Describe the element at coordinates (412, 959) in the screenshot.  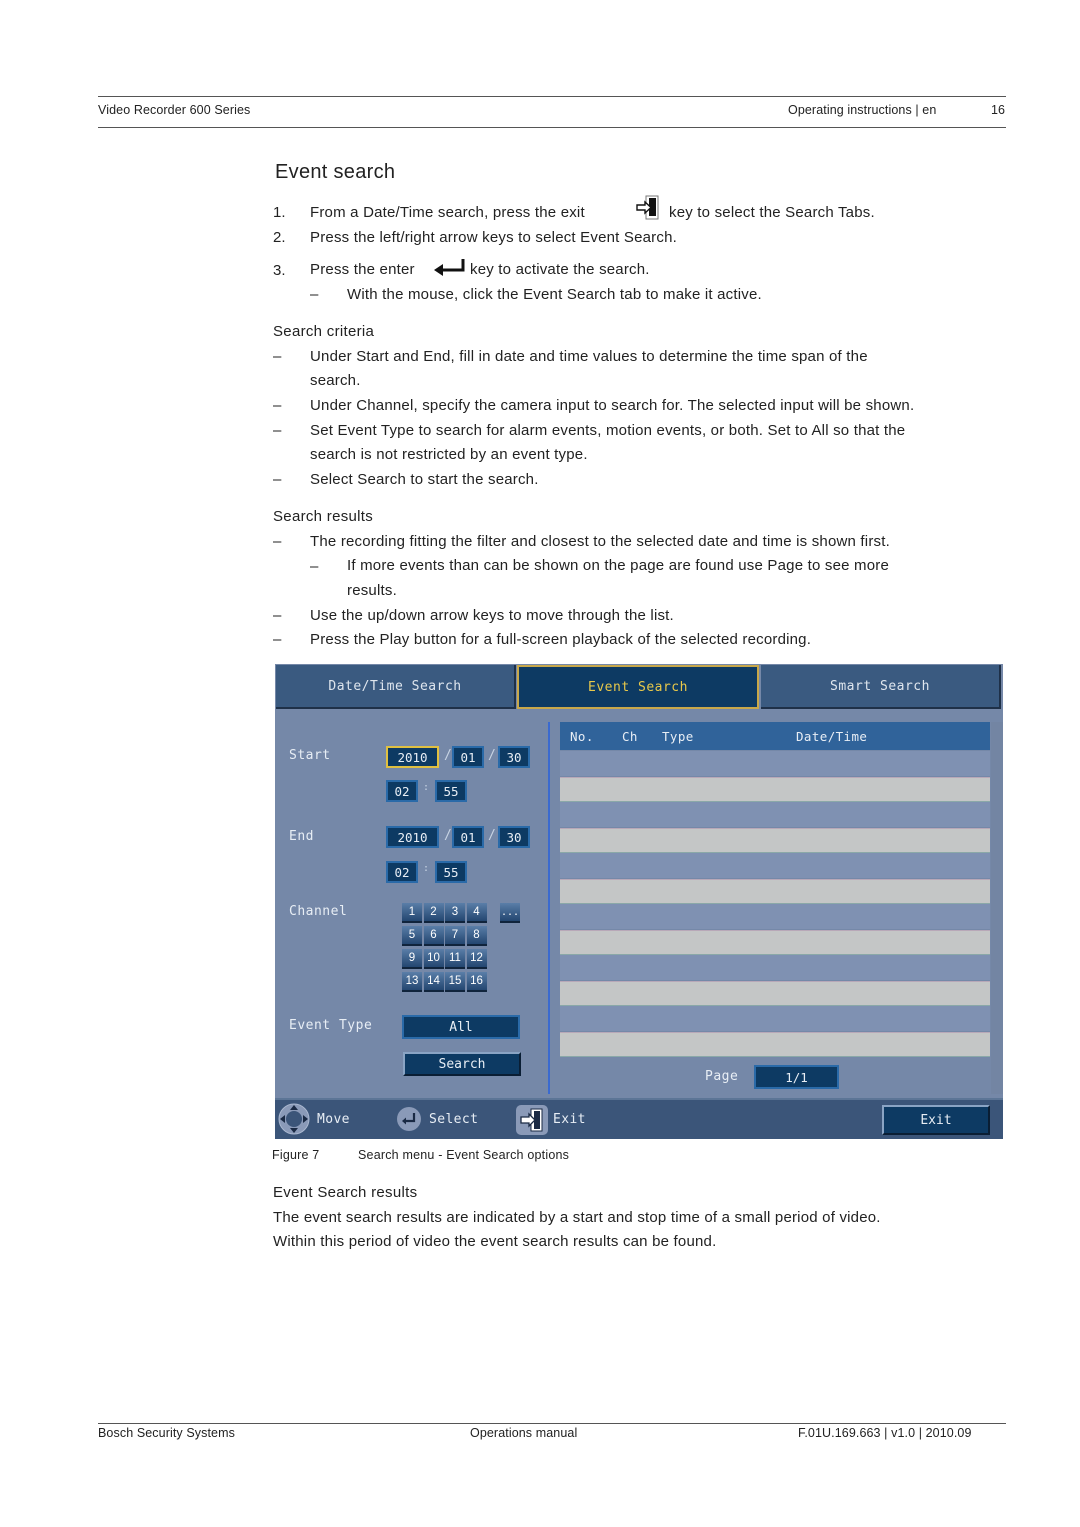
I see `channel-button-9: 9` at that location.